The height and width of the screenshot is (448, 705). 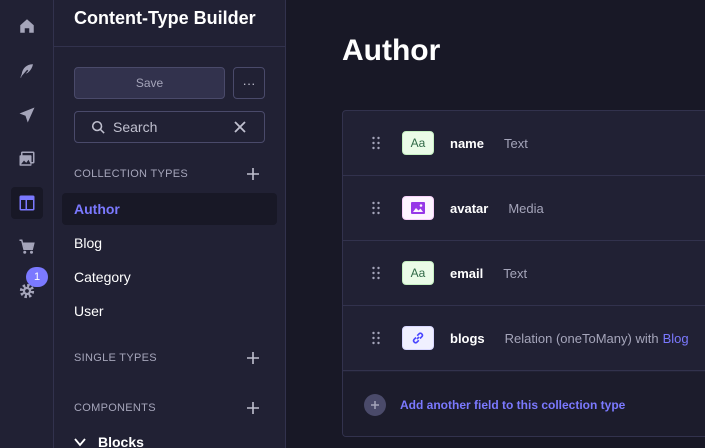 What do you see at coordinates (165, 18) in the screenshot?
I see `subnav-title: Content-Type Builder` at bounding box center [165, 18].